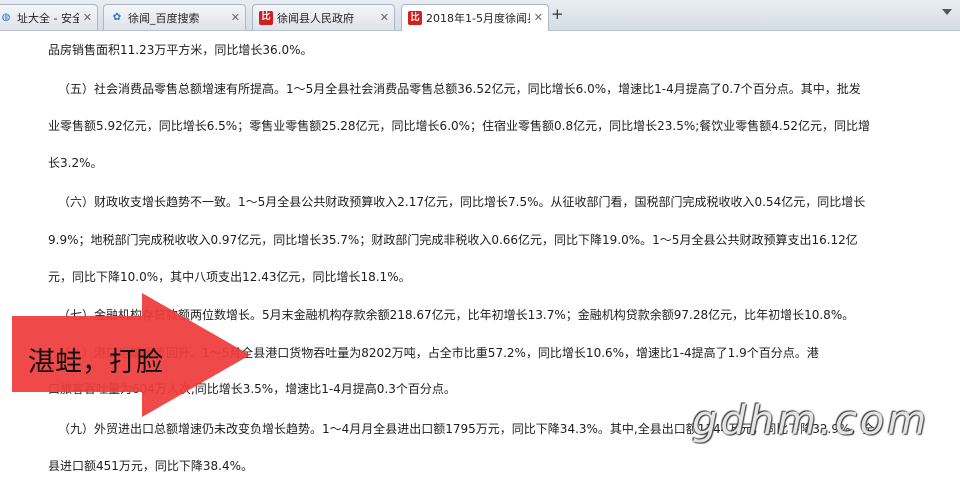 This screenshot has height=487, width=960. What do you see at coordinates (252, 389) in the screenshot?
I see `article-line: 口旅客吞吐量为604万人次,同比增长3.5%，增速比1-4月提高0.3个百分点。` at bounding box center [252, 389].